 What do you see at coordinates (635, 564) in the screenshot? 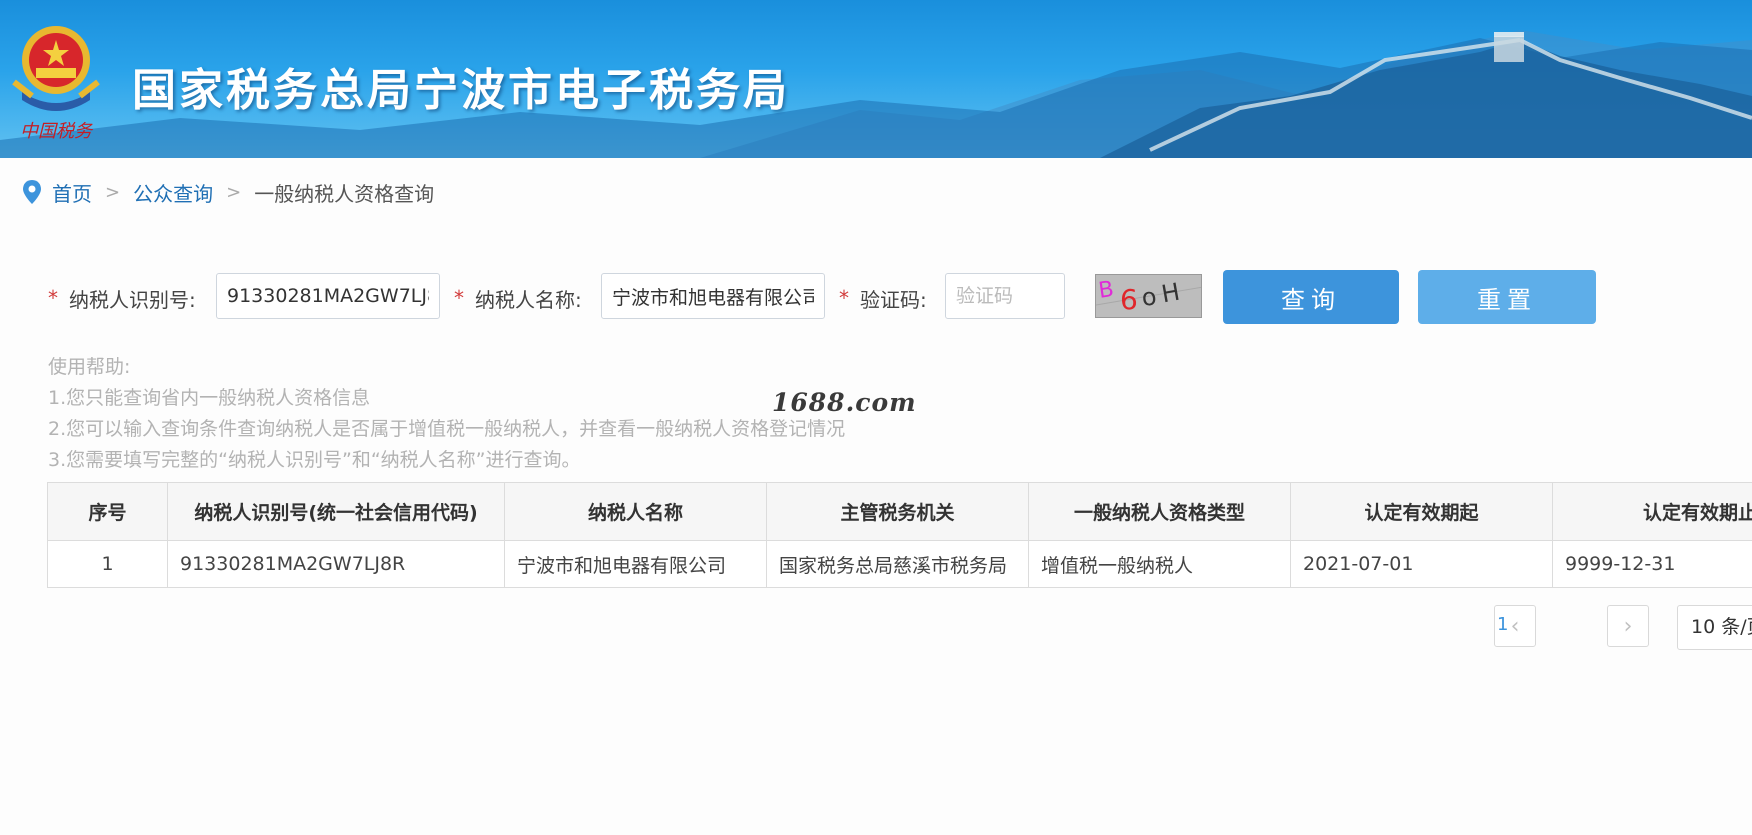
I see `table-cell: 宁波市和旭电器有限公司` at bounding box center [635, 564].